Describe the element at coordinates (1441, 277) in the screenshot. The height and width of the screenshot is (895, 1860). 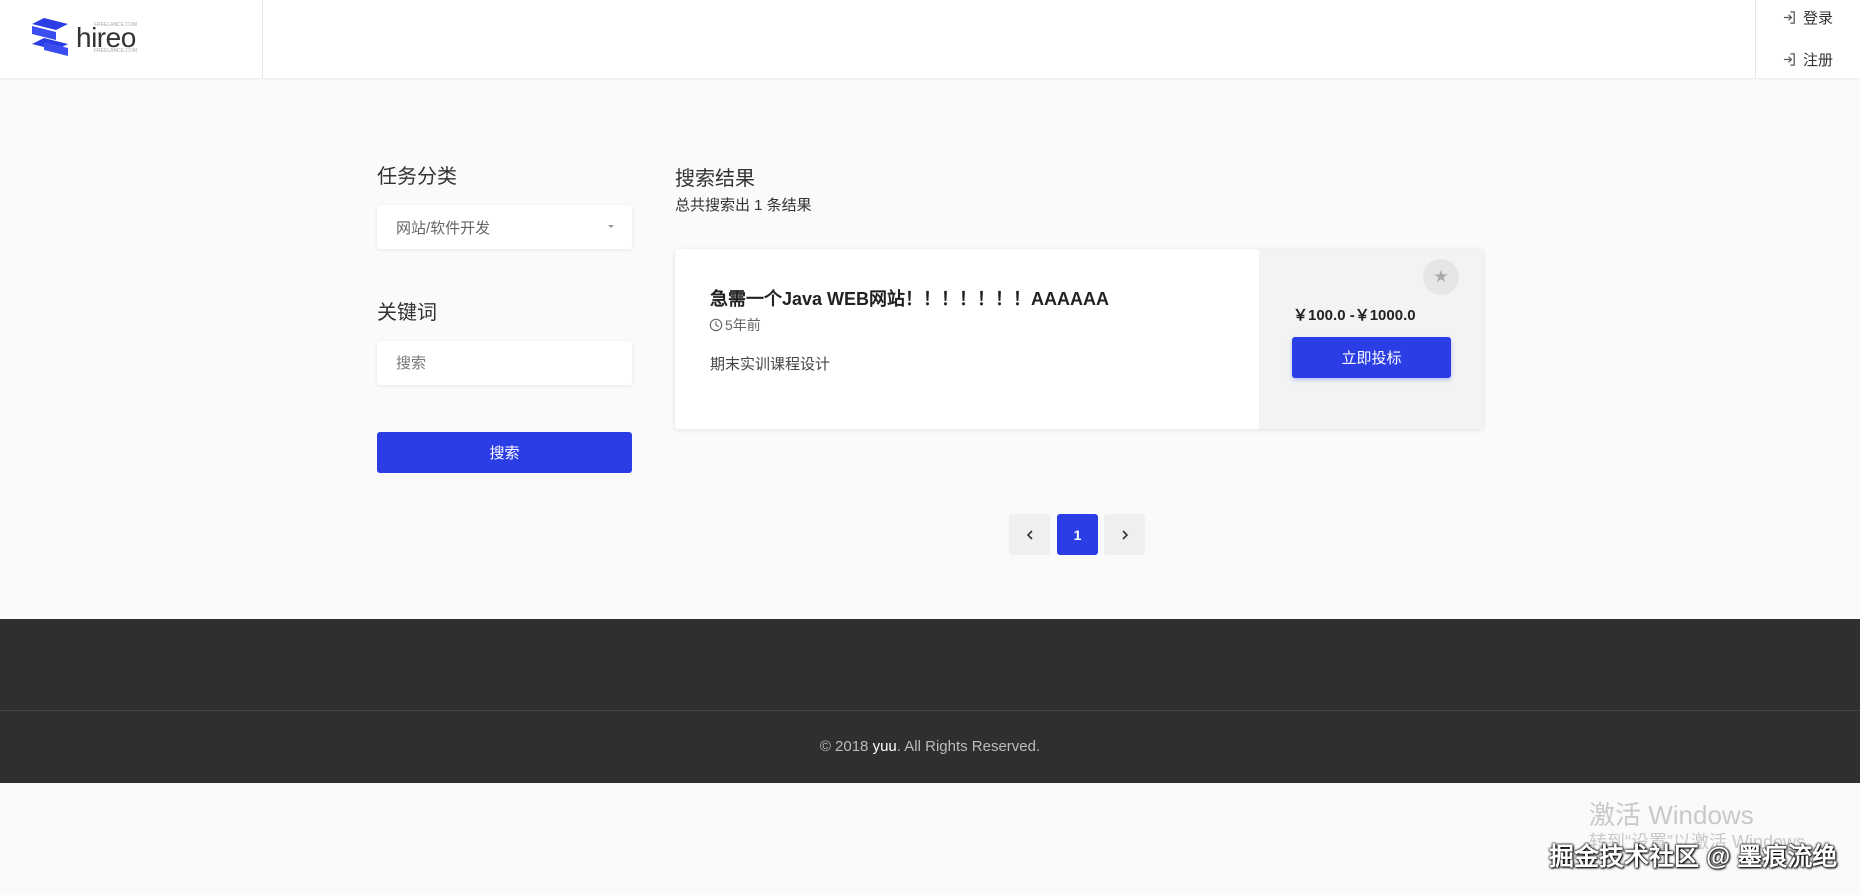
I see `bookmark-star-icon: ★` at that location.